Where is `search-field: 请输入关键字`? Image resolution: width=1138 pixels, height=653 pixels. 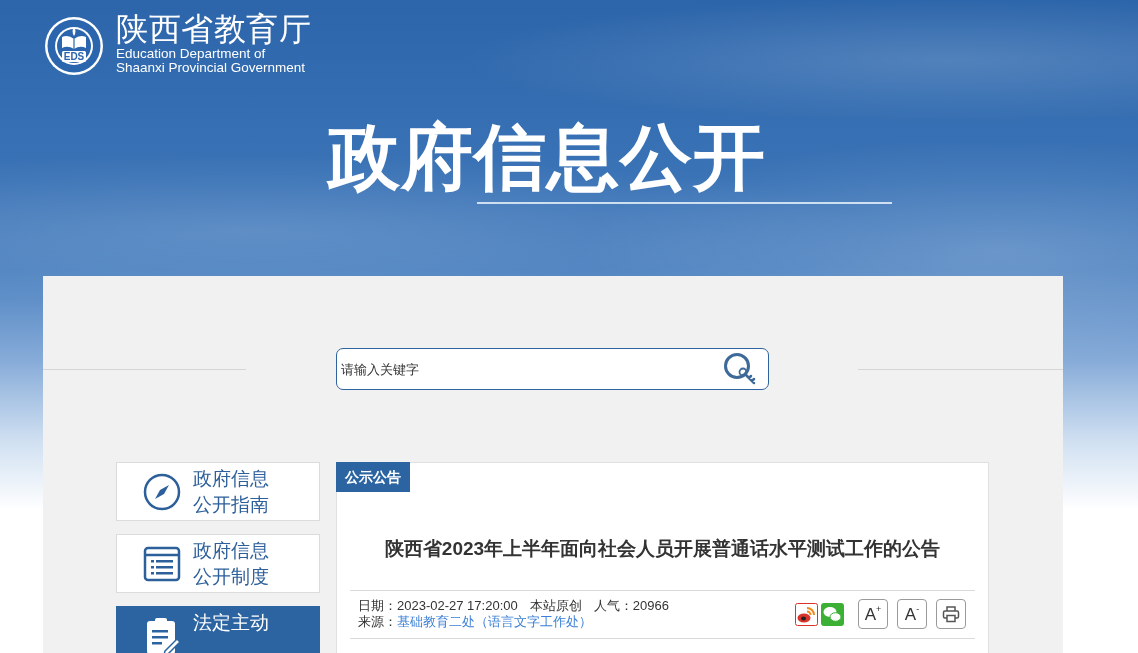 search-field: 请输入关键字 is located at coordinates (552, 369).